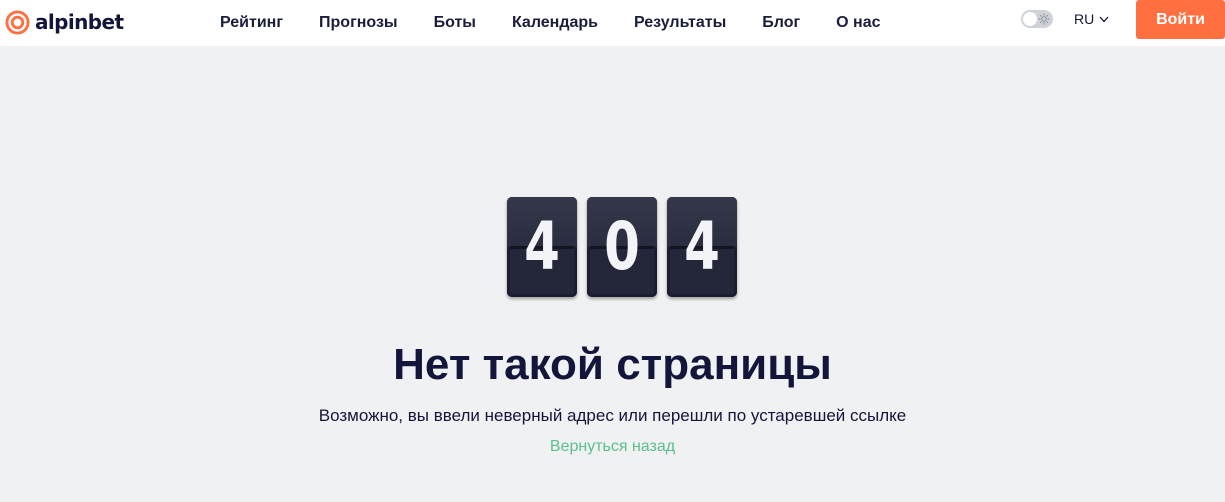  What do you see at coordinates (251, 23) in the screenshot?
I see `nav-item-rating: Рейтинг` at bounding box center [251, 23].